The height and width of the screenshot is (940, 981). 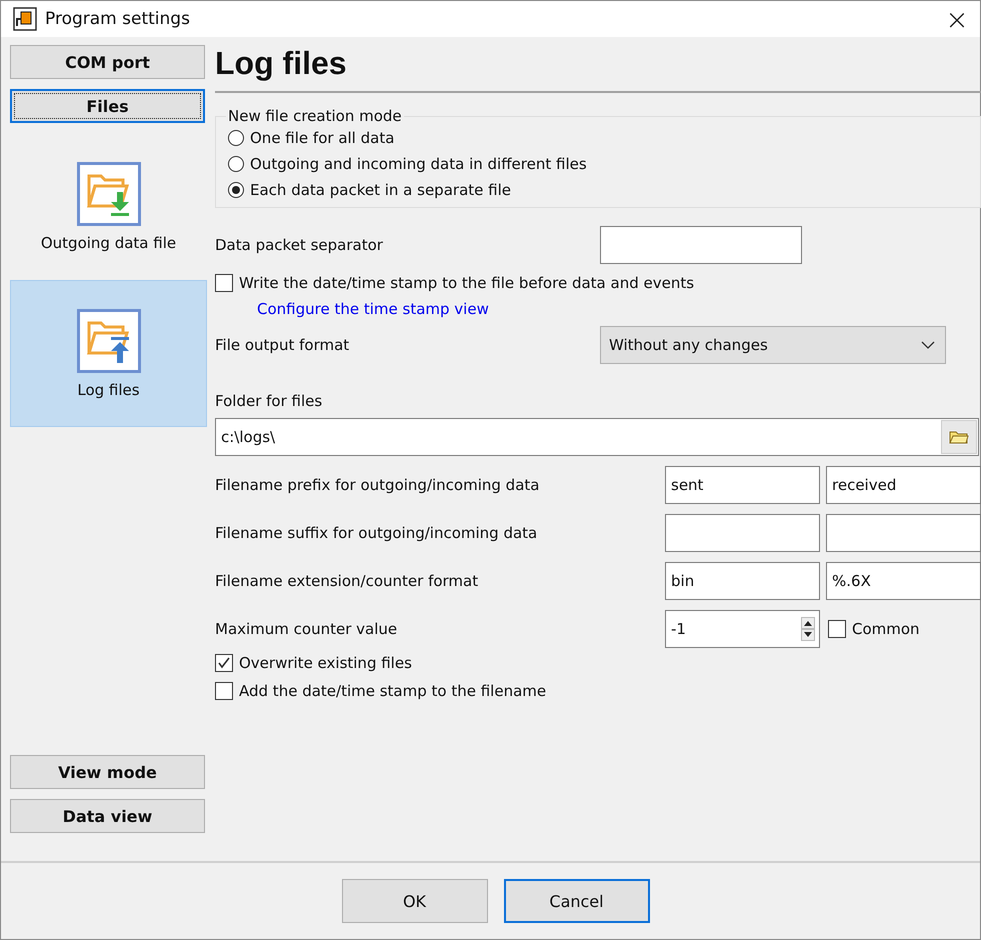 I want to click on sidebar-item-label: Outgoing data file, so click(x=108, y=243).